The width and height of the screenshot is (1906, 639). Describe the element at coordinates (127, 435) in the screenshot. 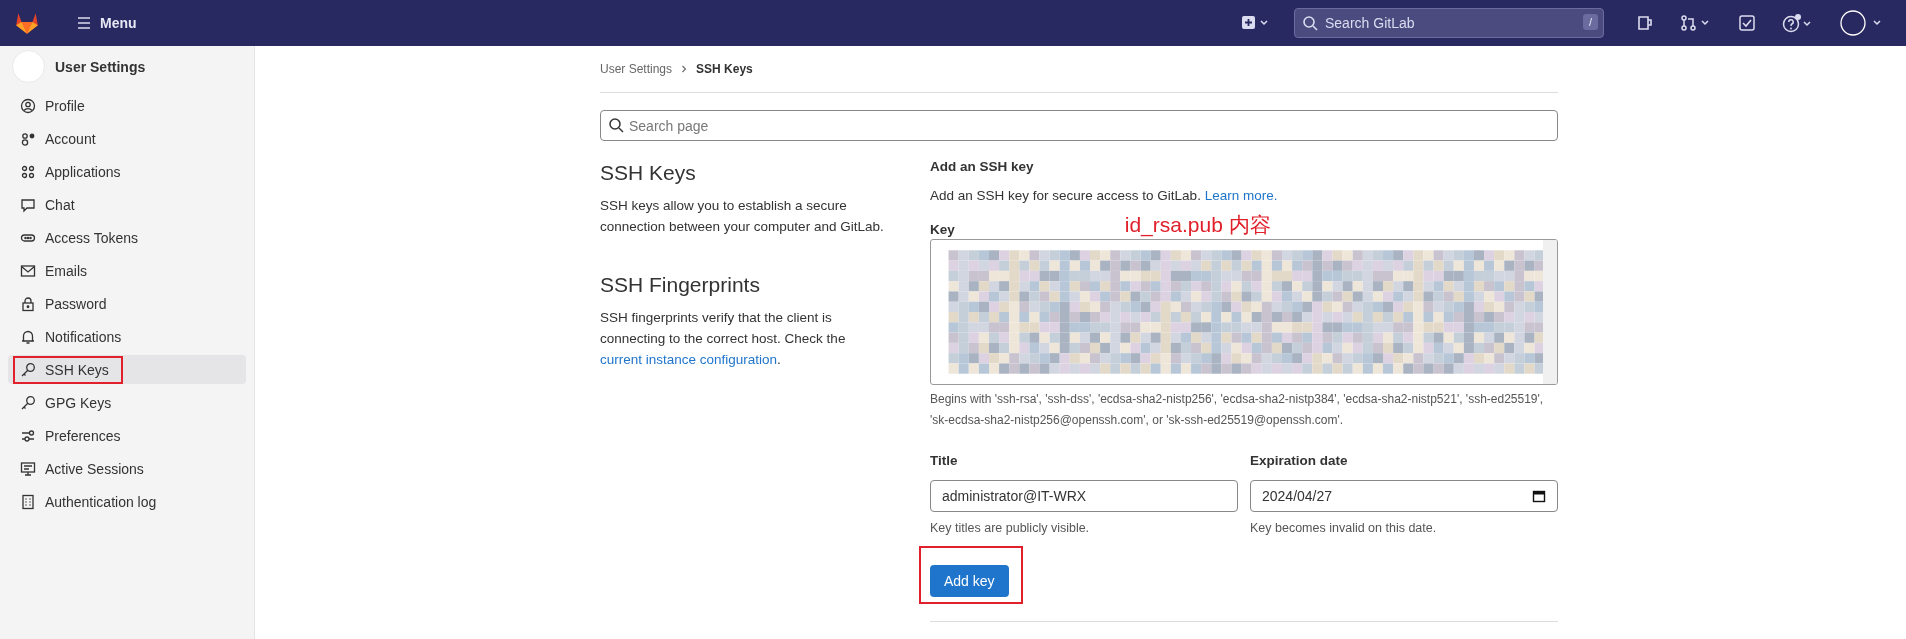

I see `sidebar-item: Preferences` at that location.